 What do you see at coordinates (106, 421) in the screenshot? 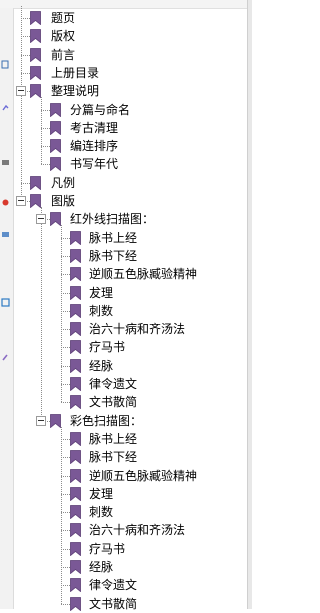
I see `bookmark-item-label: 彩色扫描图：` at bounding box center [106, 421].